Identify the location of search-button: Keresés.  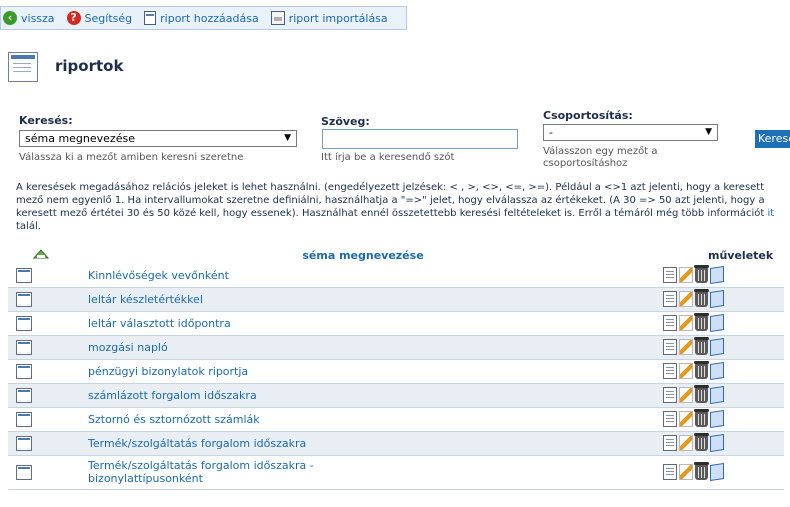
(772, 139).